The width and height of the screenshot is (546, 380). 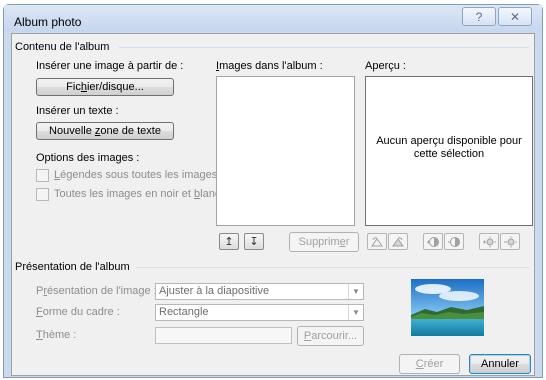 I want to click on contrast-down-icon, so click(x=454, y=241).